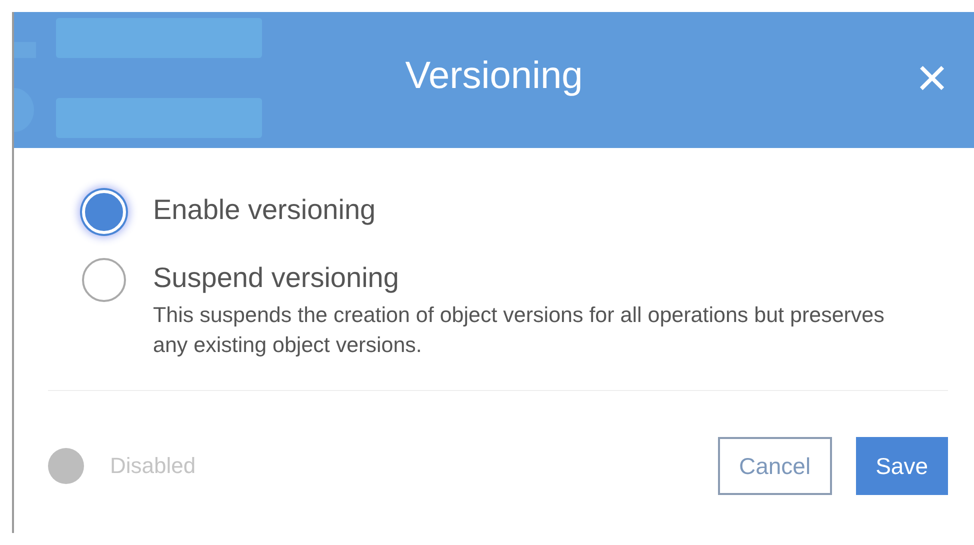  What do you see at coordinates (104, 280) in the screenshot?
I see `radio-button` at bounding box center [104, 280].